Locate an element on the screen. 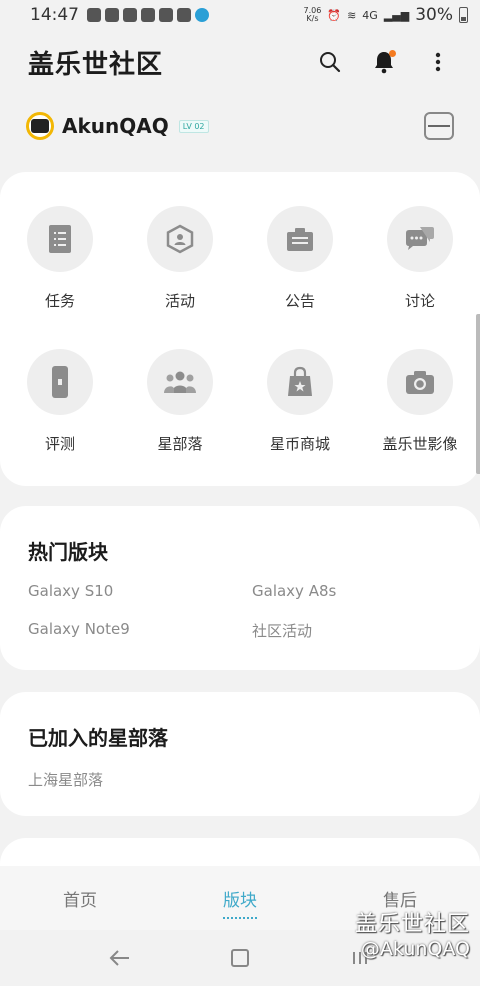  translate-icon is located at coordinates (148, 15).